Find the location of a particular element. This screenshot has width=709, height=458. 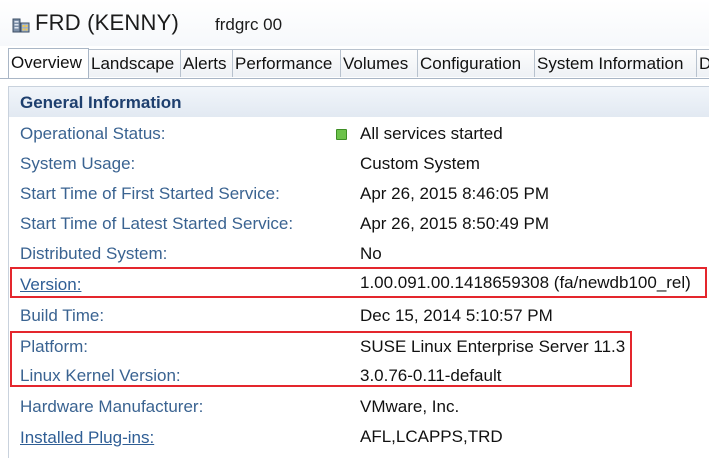

editor-header: FRD (KENNY) frdgrc 00 is located at coordinates (354, 23).